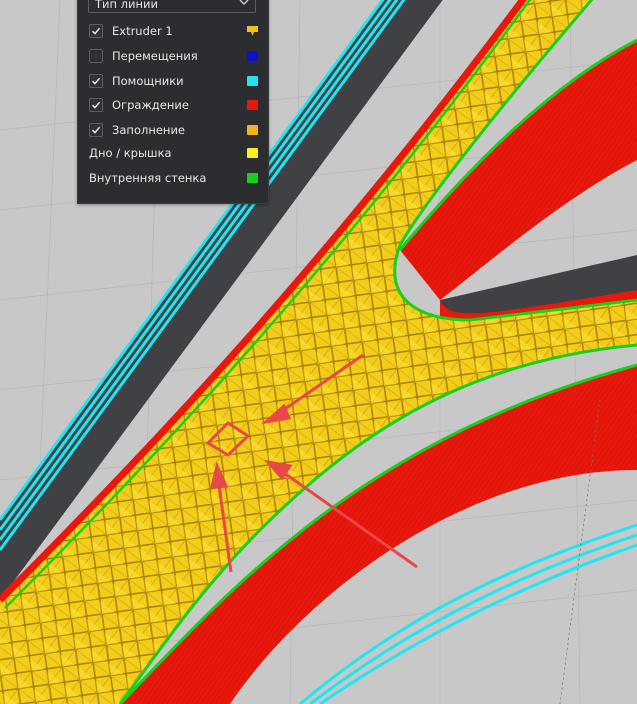  I want to click on legend-helpers-color-swatch, so click(252, 81).